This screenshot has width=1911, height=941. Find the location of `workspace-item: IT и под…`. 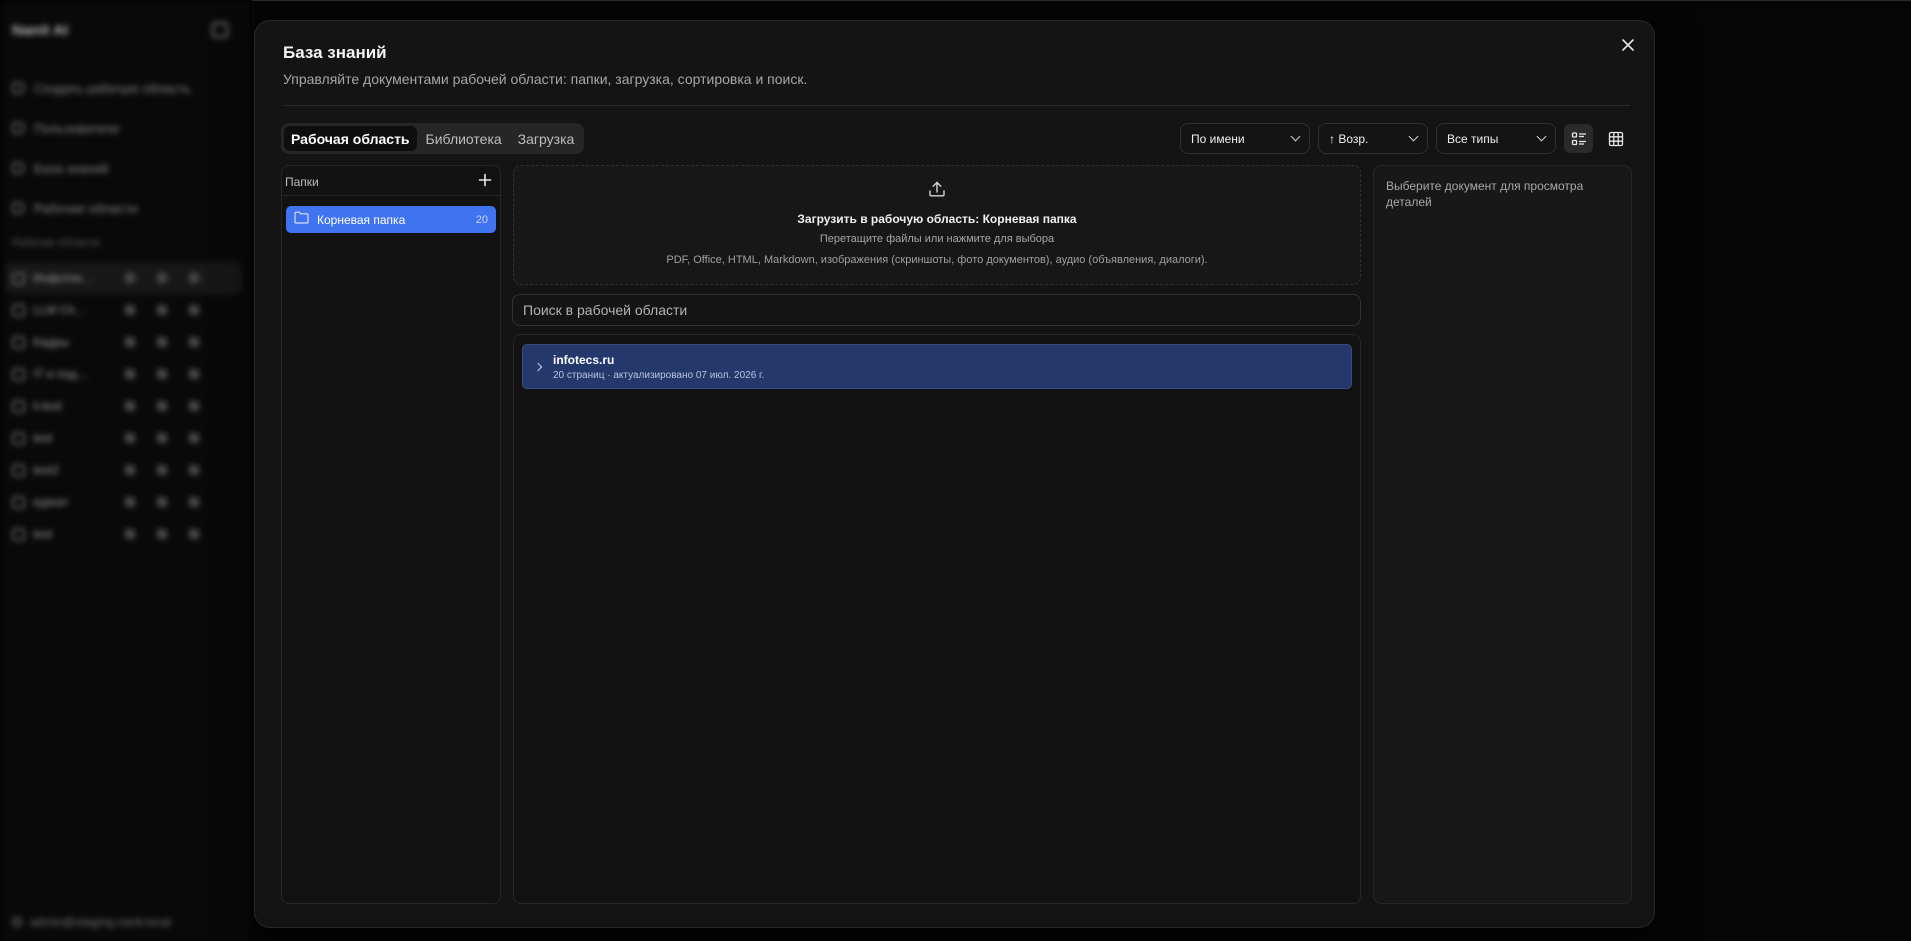

workspace-item: IT и под… is located at coordinates (124, 374).